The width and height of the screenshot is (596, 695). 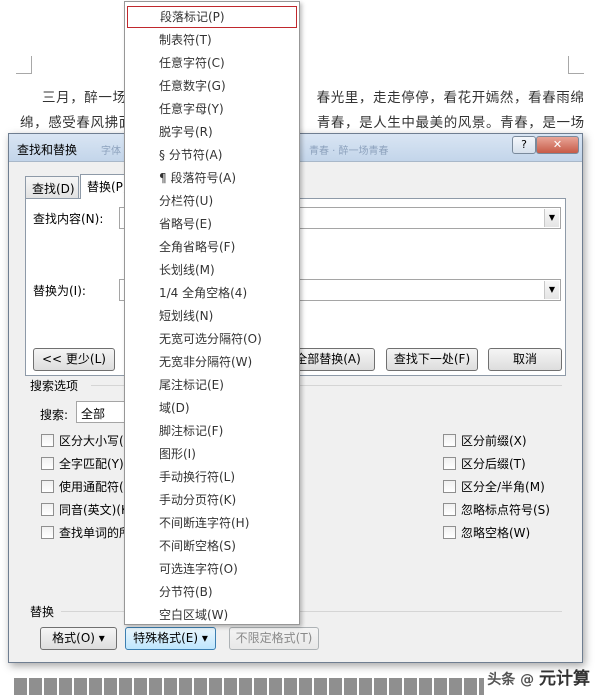 What do you see at coordinates (93, 414) in the screenshot?
I see `search-direction-value: 全部` at bounding box center [93, 414].